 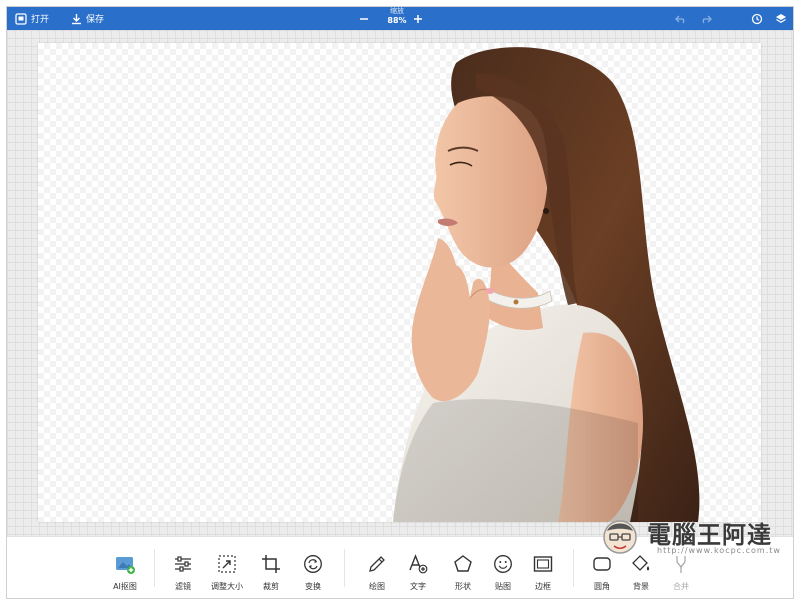 What do you see at coordinates (271, 564) in the screenshot?
I see `crop-icon` at bounding box center [271, 564].